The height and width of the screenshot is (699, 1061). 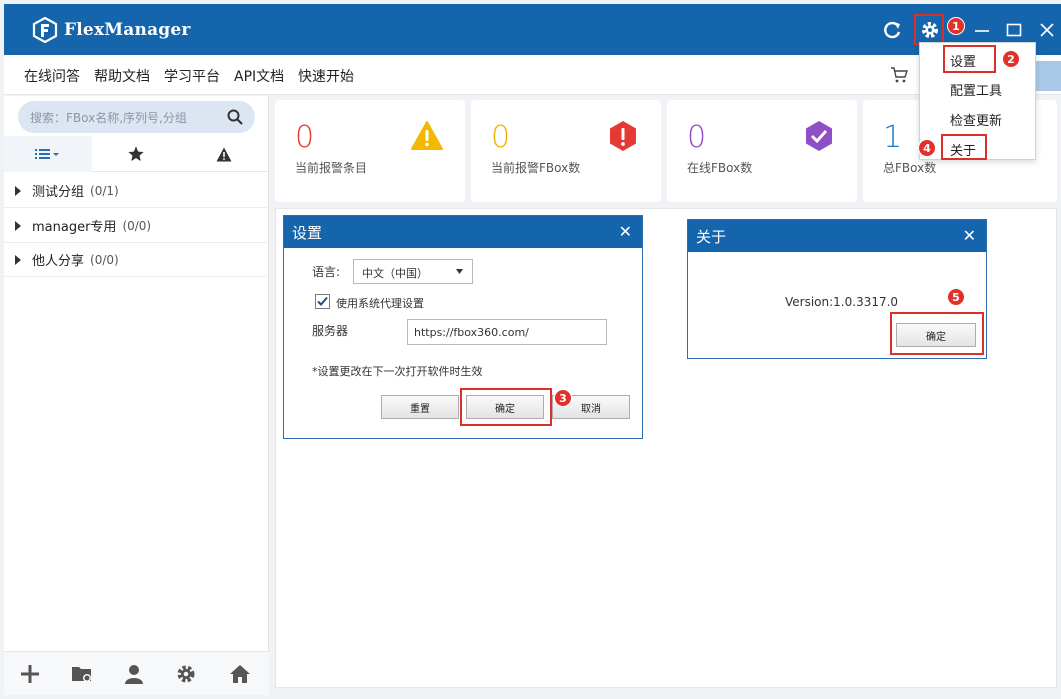 What do you see at coordinates (459, 271) in the screenshot?
I see `chevron-down-icon` at bounding box center [459, 271].